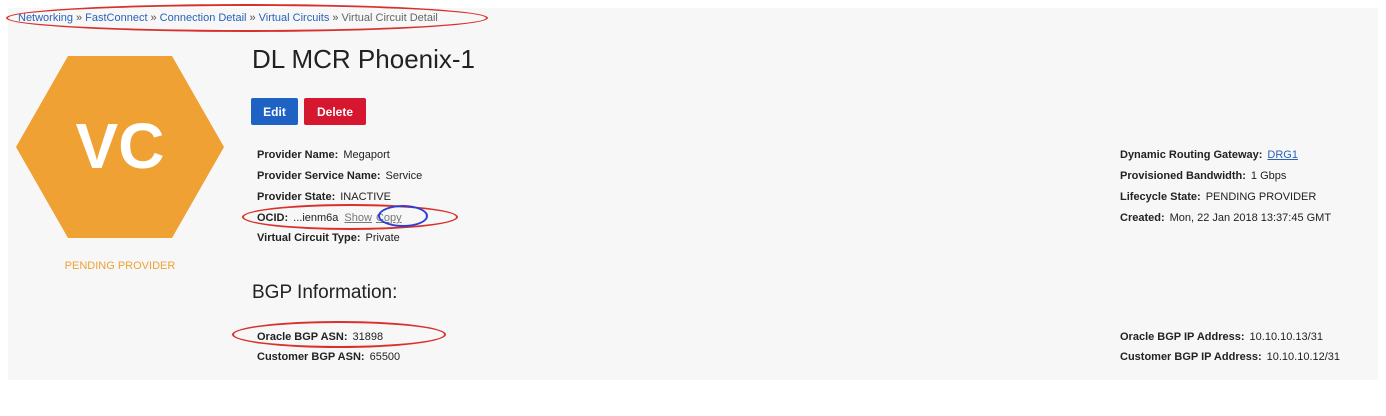 The height and width of the screenshot is (416, 1386). I want to click on oracle-bgp-ip-row: Oracle BGP IP Address: 10.10.10.13/31, so click(1221, 337).